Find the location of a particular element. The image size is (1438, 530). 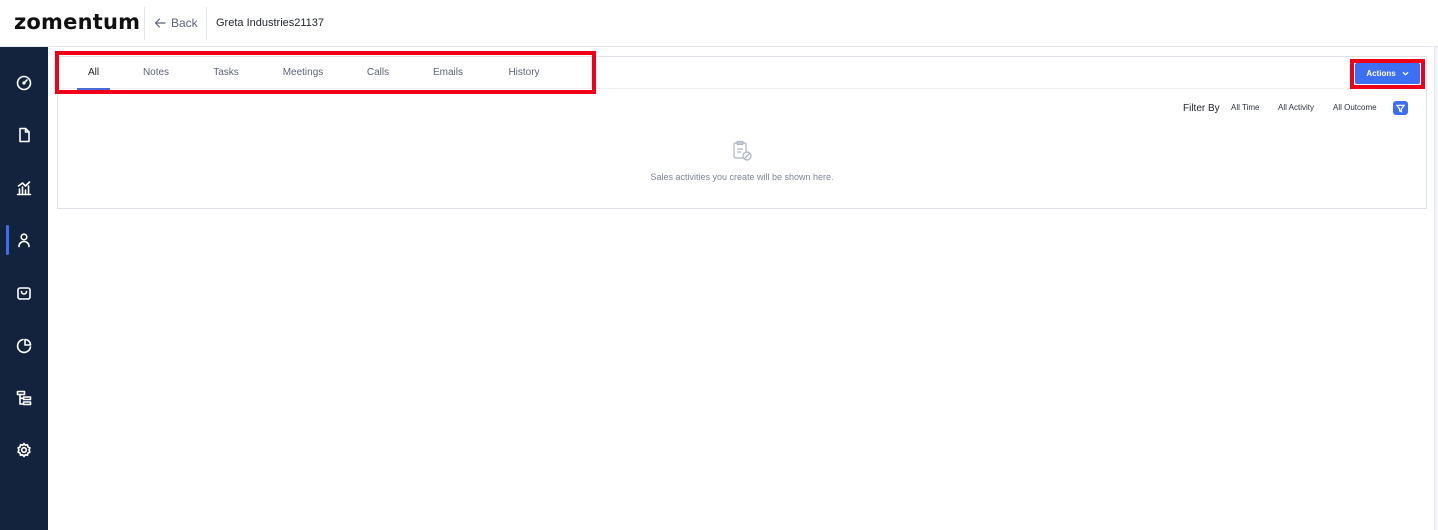

clipboard-empty-icon is located at coordinates (742, 151).